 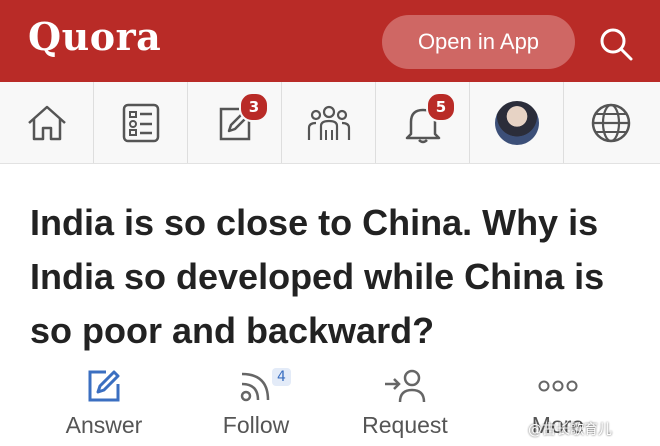 I want to click on nav-profile, so click(x=517, y=122).